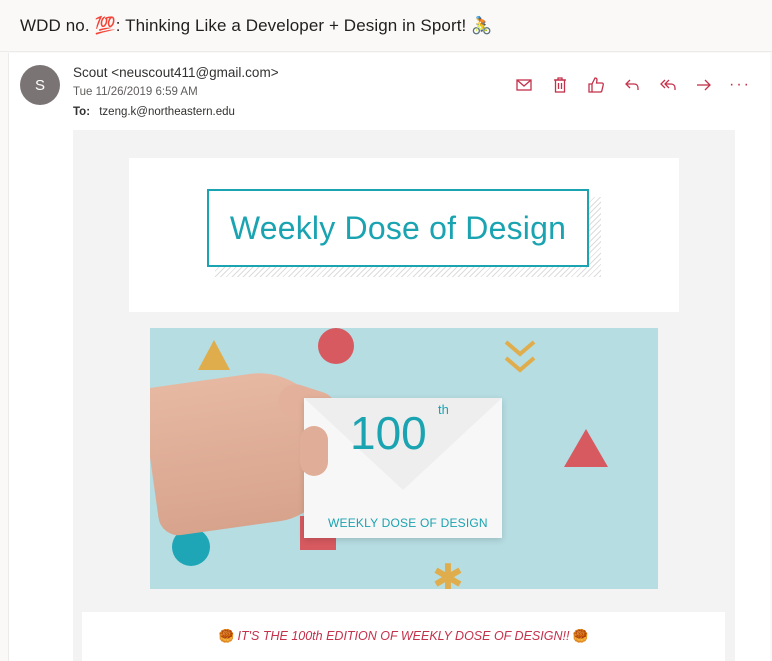 The image size is (772, 661). I want to click on forward-button, so click(704, 85).